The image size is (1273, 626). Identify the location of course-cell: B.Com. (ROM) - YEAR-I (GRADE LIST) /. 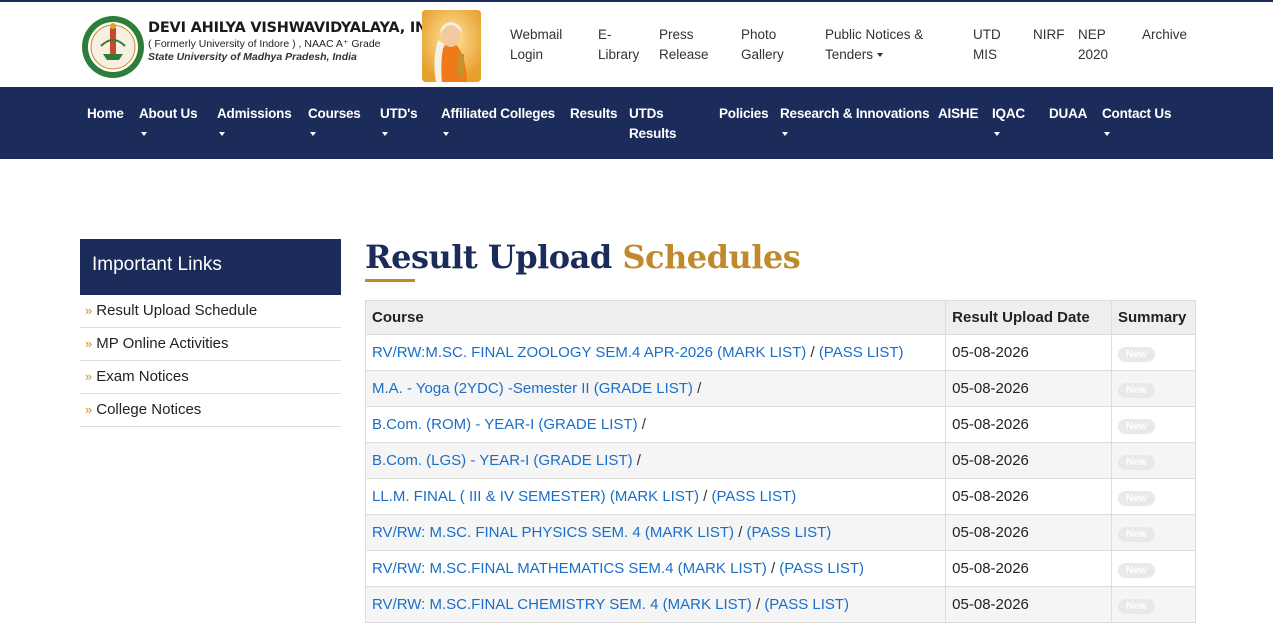
(655, 424).